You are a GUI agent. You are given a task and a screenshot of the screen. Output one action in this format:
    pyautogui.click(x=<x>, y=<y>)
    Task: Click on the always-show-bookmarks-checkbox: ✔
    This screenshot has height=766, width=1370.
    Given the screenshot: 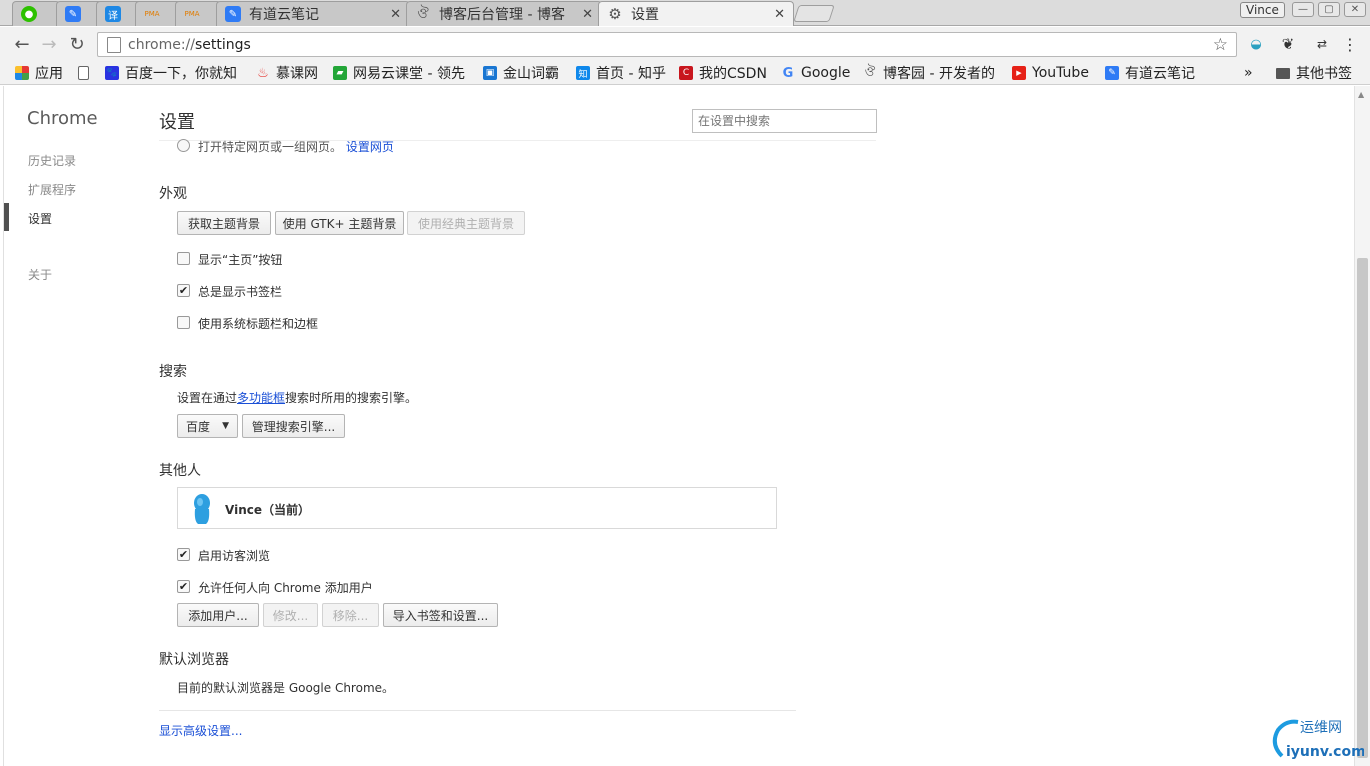 What is the action you would take?
    pyautogui.click(x=183, y=290)
    